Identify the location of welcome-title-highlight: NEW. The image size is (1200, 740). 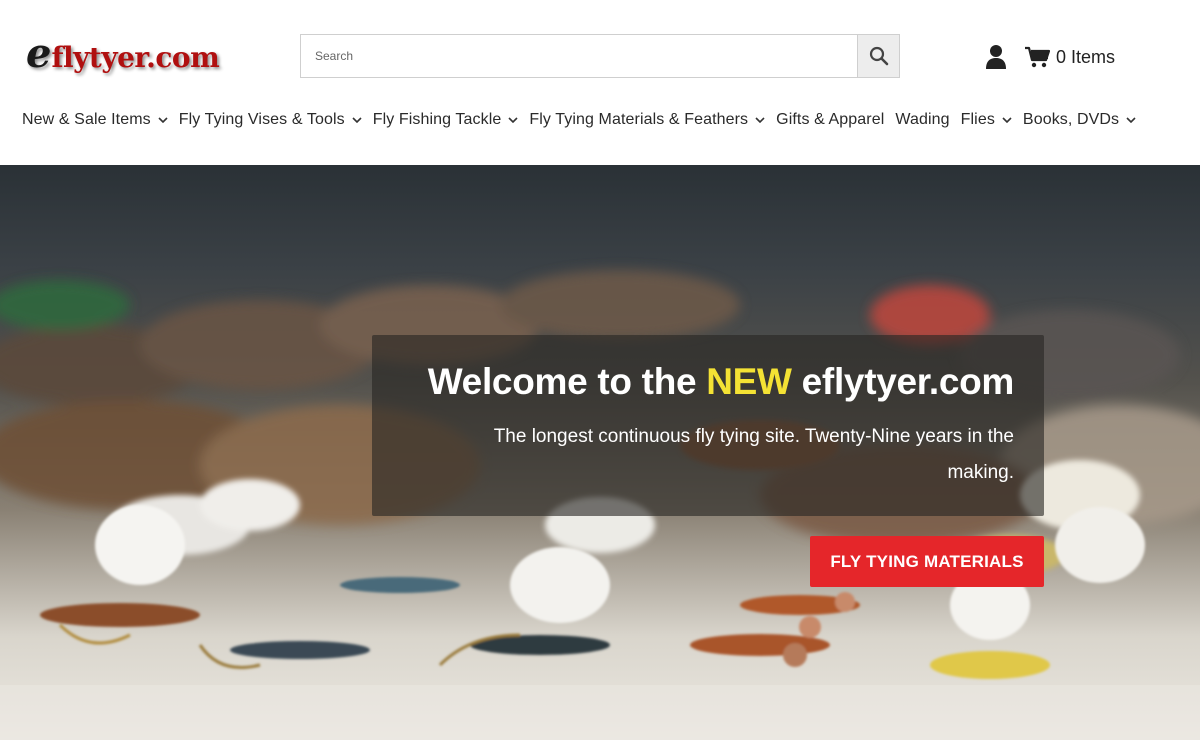
(749, 381).